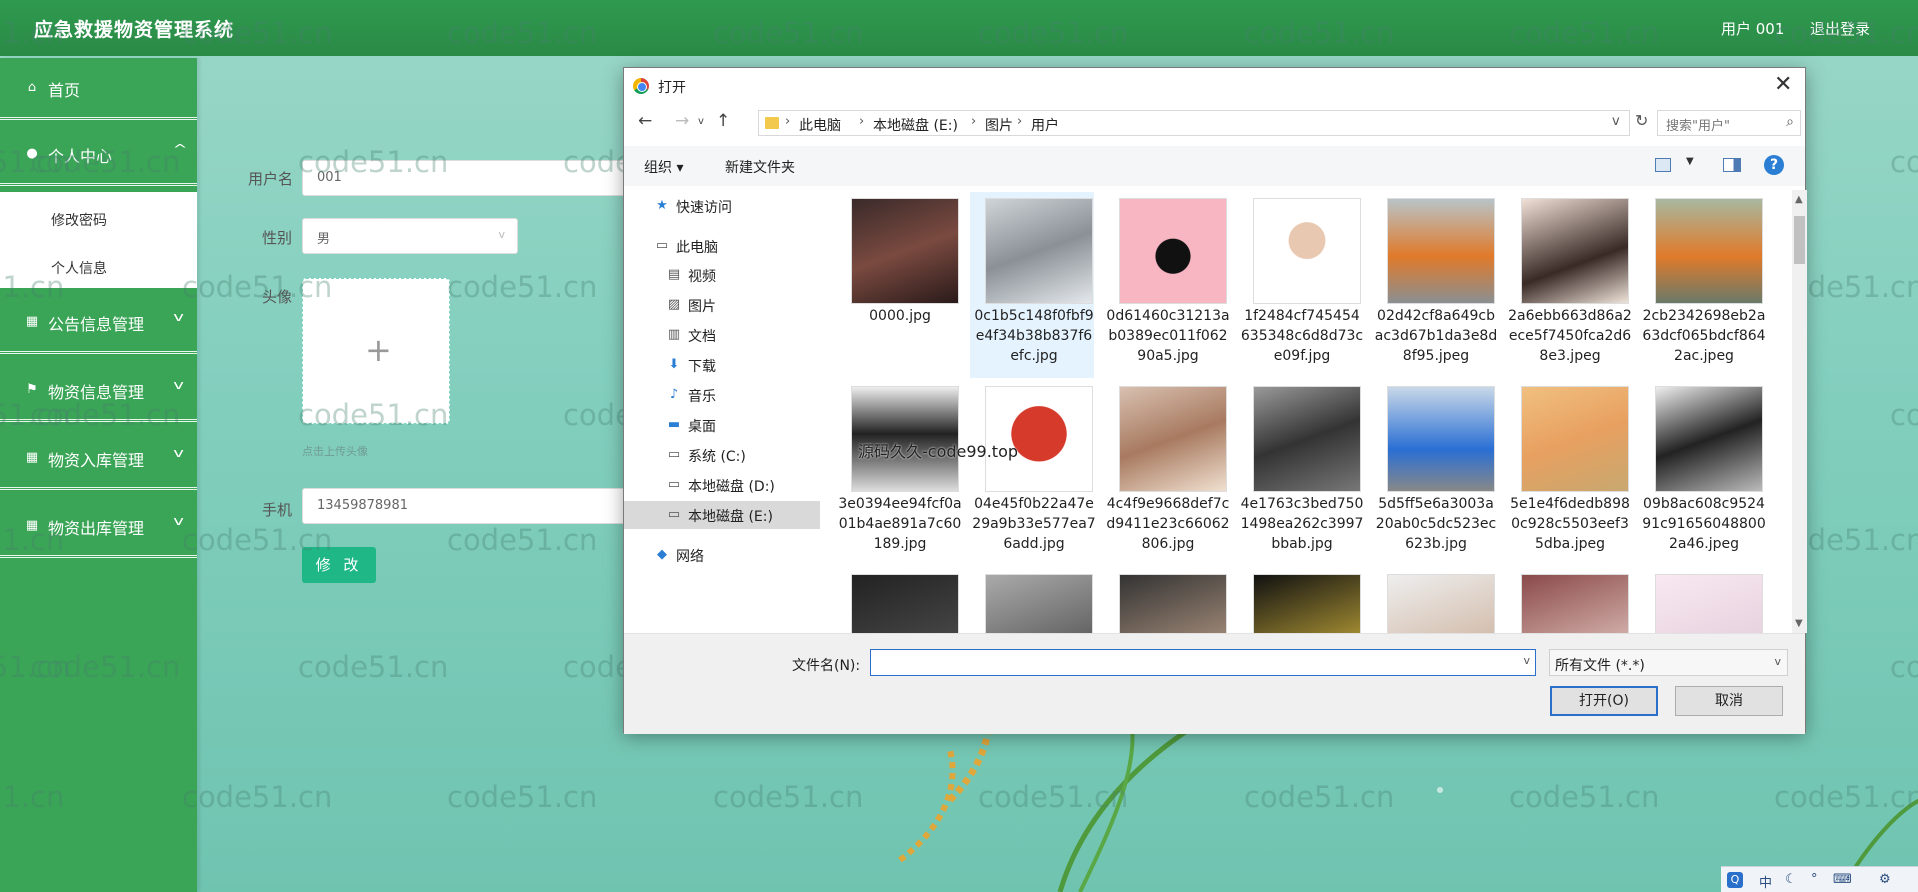 The width and height of the screenshot is (1918, 892). Describe the element at coordinates (98, 155) in the screenshot. I see `sidebar-item-personal-center: ● 个人中心 ^` at that location.